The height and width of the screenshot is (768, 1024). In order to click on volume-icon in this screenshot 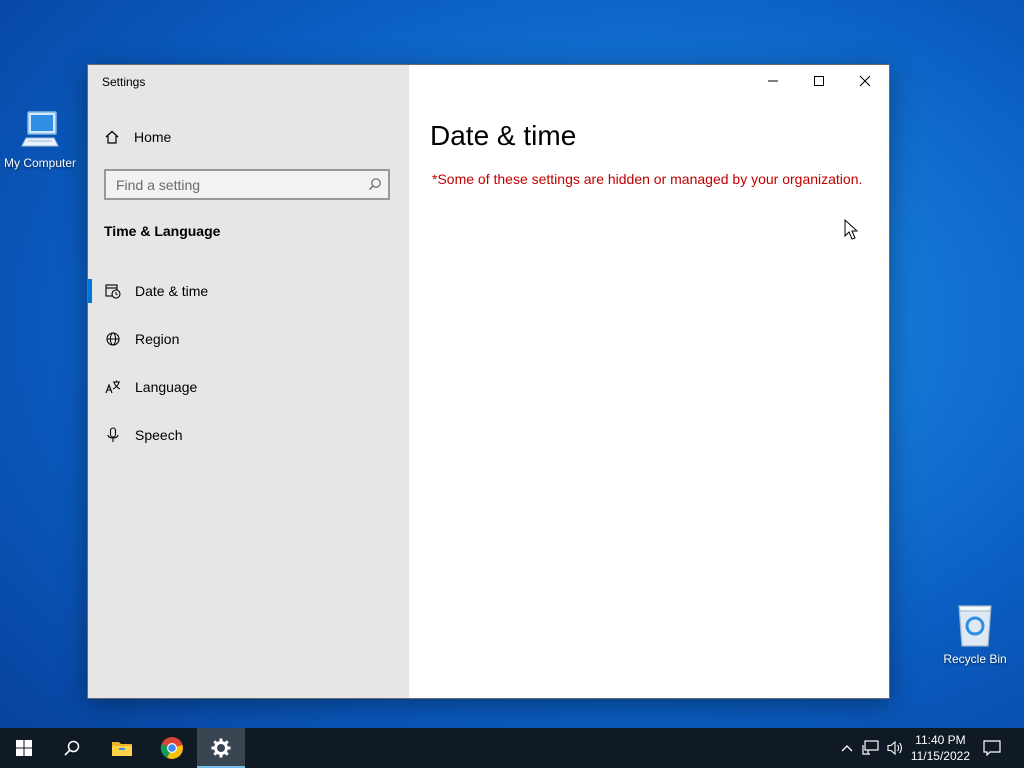, I will do `click(894, 748)`.